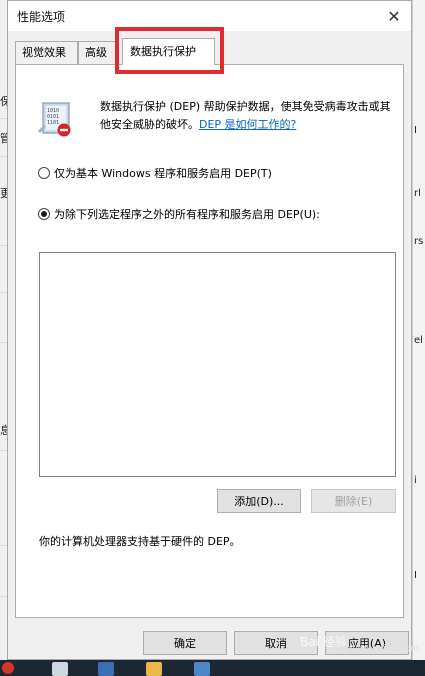 The height and width of the screenshot is (676, 425). I want to click on ok-button: 确定, so click(185, 643).